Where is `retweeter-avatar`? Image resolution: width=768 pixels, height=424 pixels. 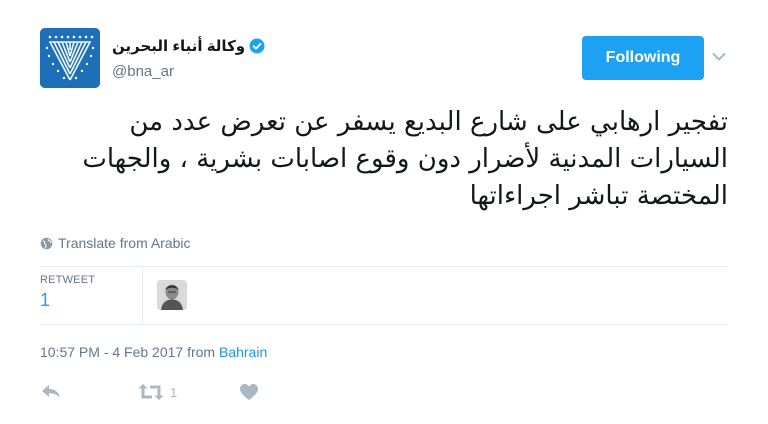
retweeter-avatar is located at coordinates (172, 295).